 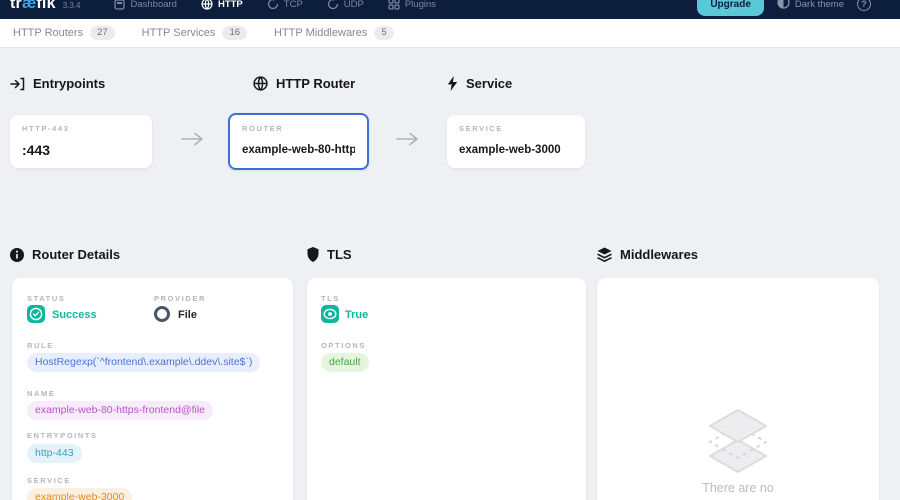 I want to click on tls-value: True, so click(x=357, y=315).